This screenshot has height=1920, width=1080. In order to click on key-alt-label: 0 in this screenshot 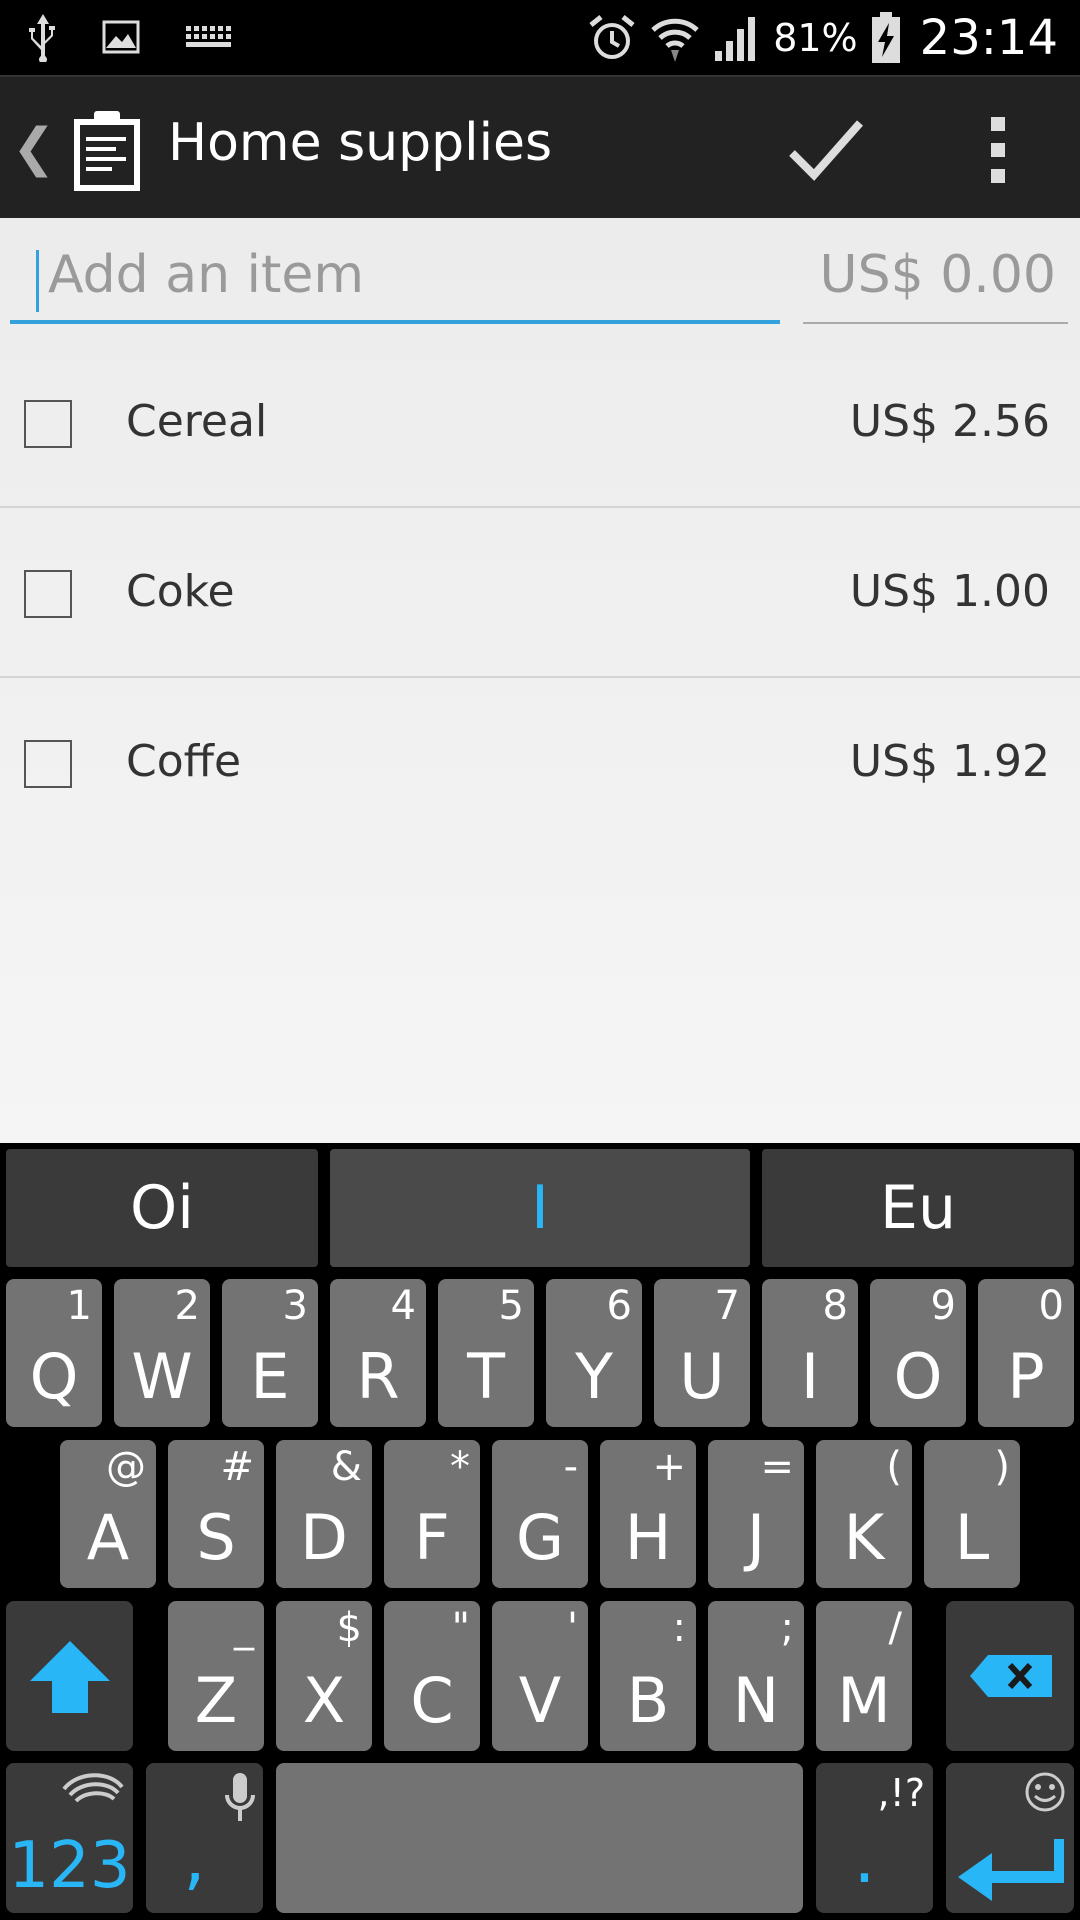, I will do `click(1051, 1306)`.